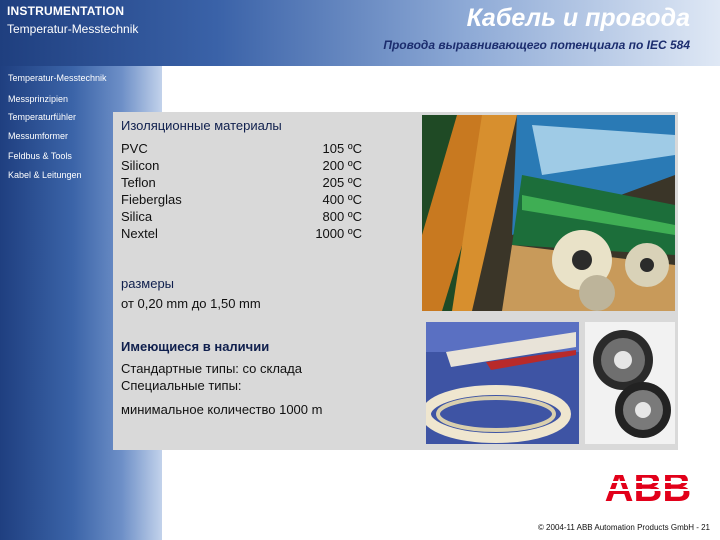 This screenshot has width=720, height=540. Describe the element at coordinates (211, 368) in the screenshot. I see `availability-standard: Стандартные типы: со склада` at that location.